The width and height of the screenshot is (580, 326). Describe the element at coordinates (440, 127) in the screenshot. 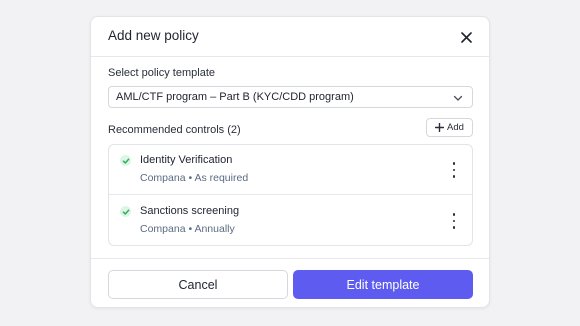

I see `plus-icon` at that location.